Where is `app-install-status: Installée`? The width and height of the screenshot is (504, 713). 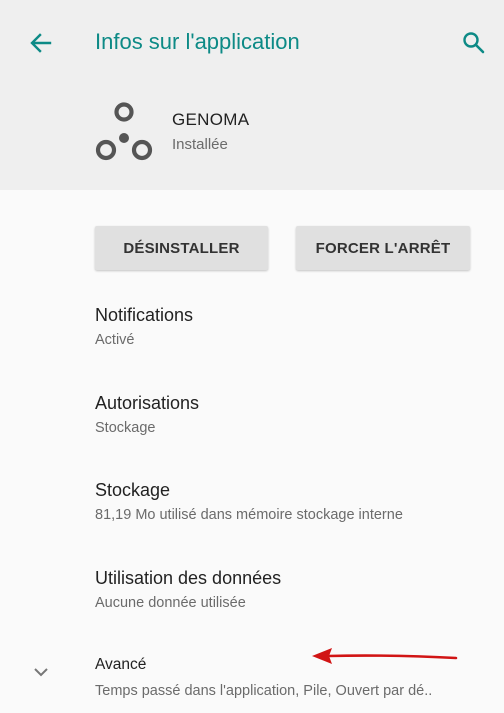
app-install-status: Installée is located at coordinates (200, 144).